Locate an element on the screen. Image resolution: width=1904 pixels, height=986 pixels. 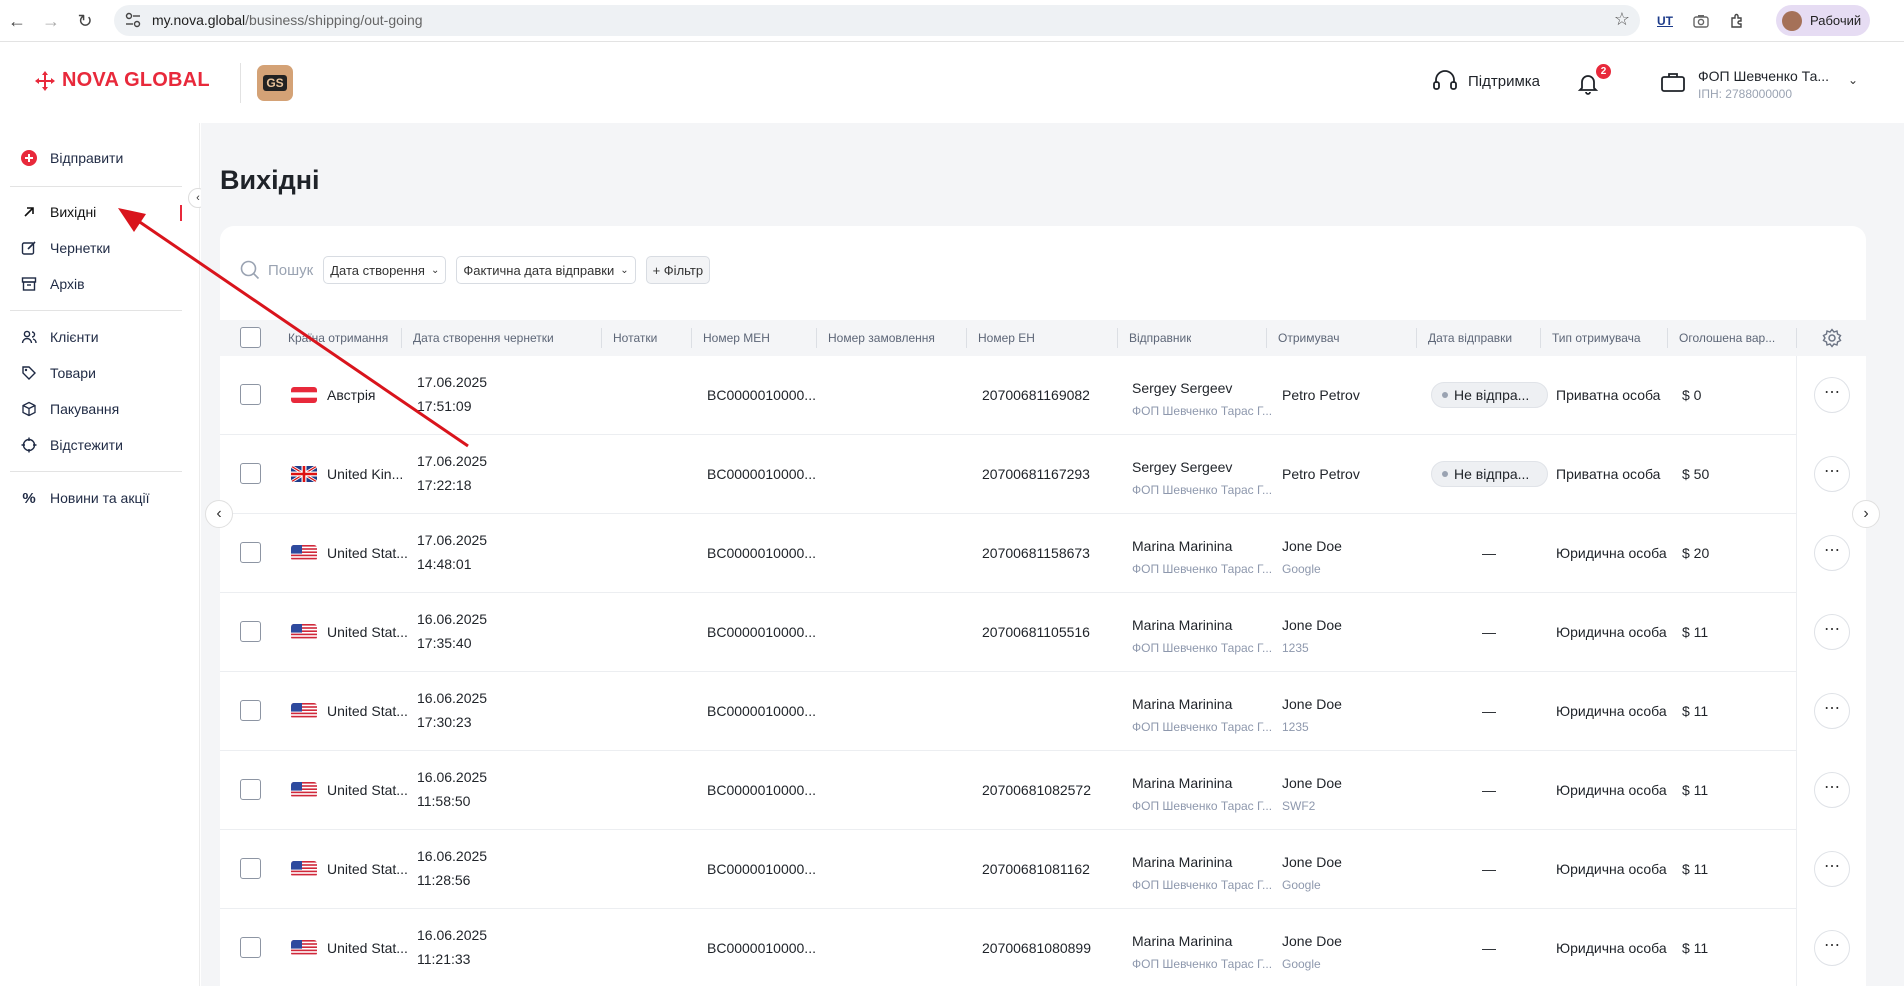
recipient-name-cell: Jone Doe is located at coordinates (1312, 783).